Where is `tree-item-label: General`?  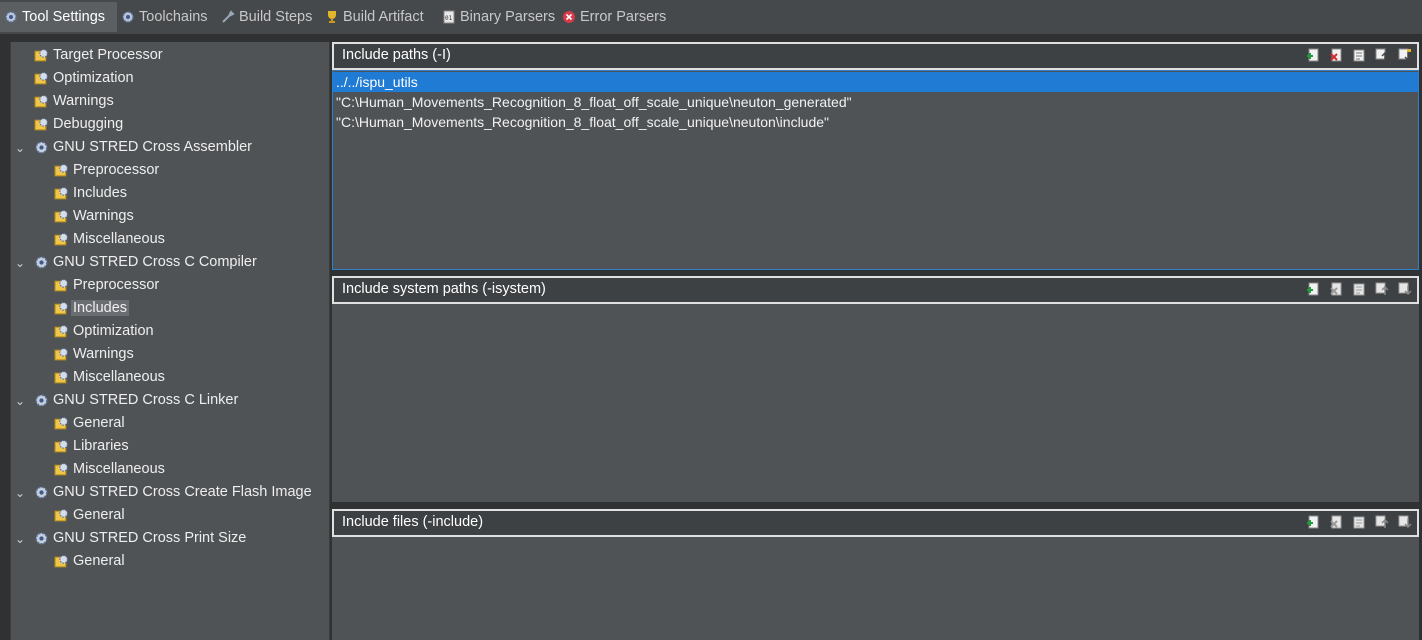
tree-item-label: General is located at coordinates (99, 515).